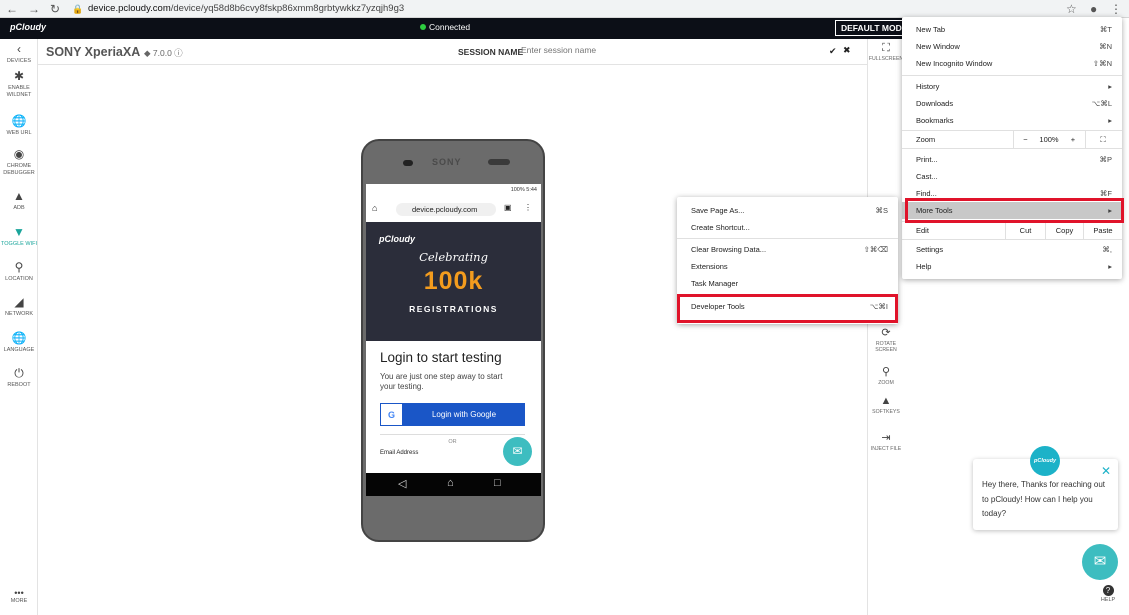  What do you see at coordinates (391, 414) in the screenshot?
I see `google-icon: G` at bounding box center [391, 414].